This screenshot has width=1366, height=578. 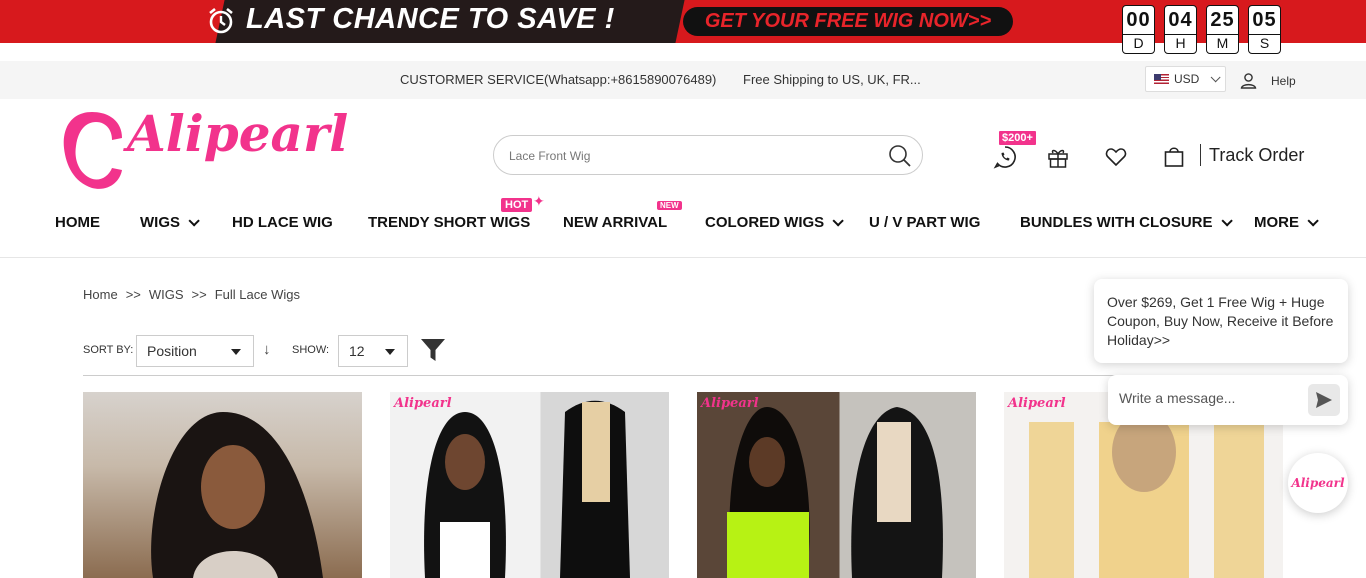 What do you see at coordinates (238, 133) in the screenshot?
I see `logo-text: Alipearl` at bounding box center [238, 133].